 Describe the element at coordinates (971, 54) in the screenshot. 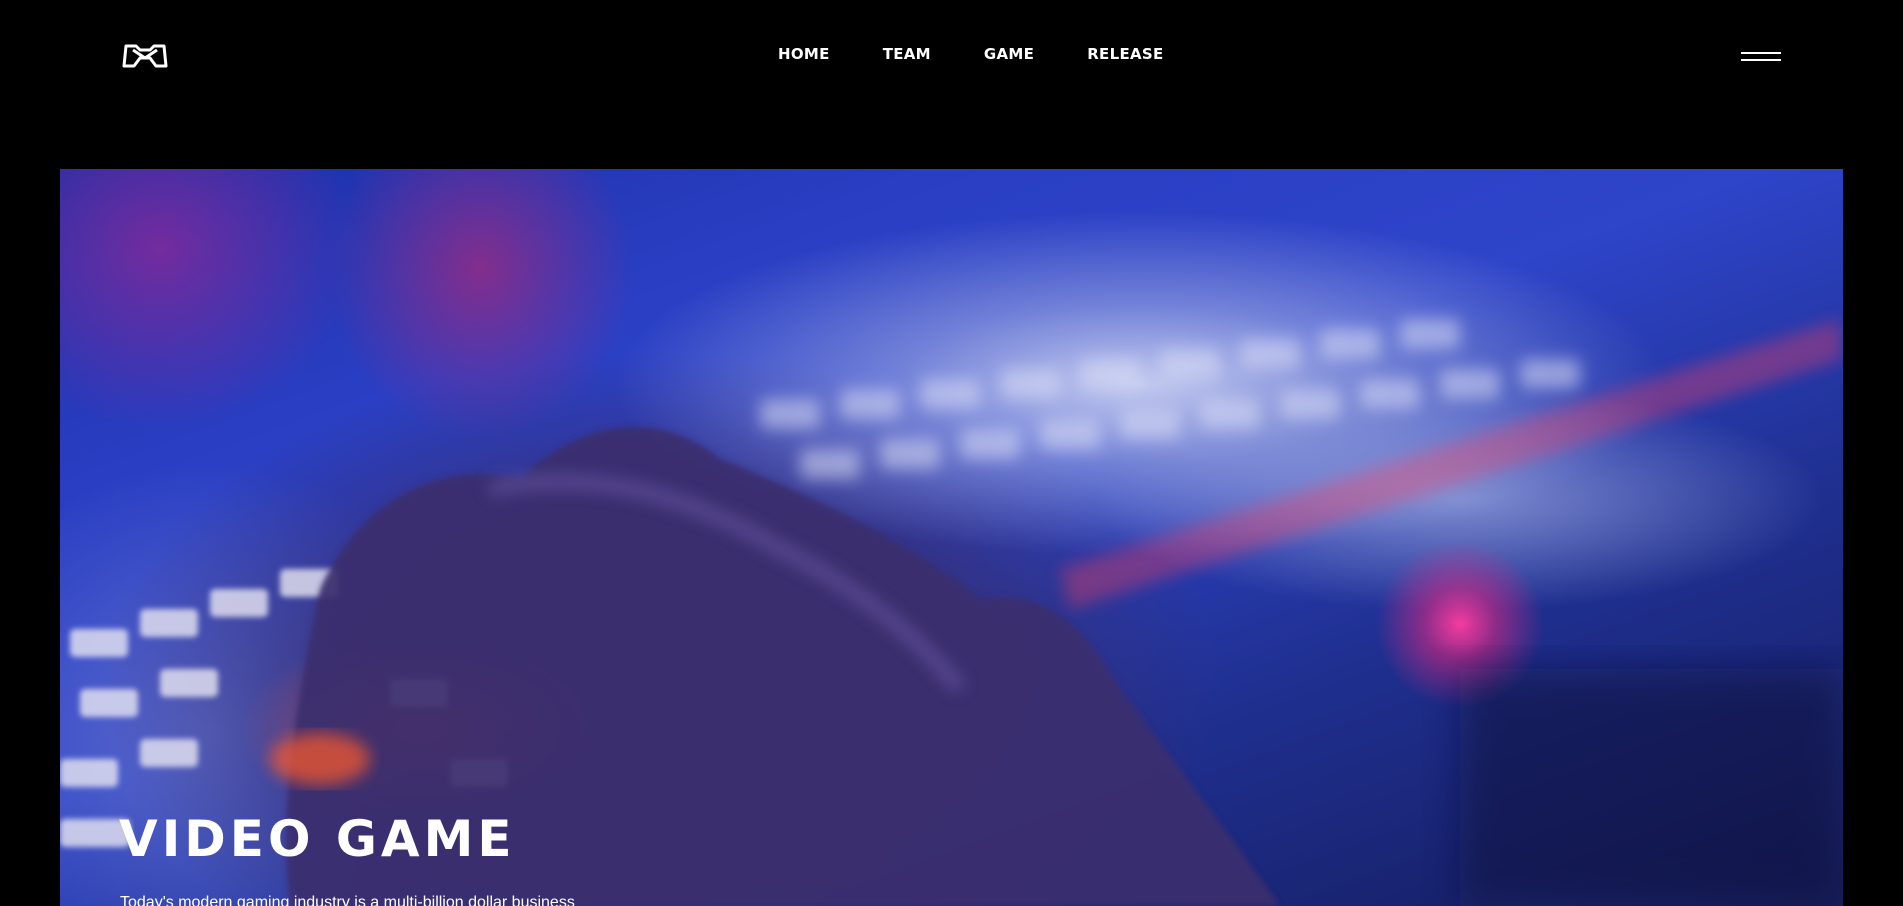

I see `main-nav: HOME TEAM GAME RELEASE` at that location.